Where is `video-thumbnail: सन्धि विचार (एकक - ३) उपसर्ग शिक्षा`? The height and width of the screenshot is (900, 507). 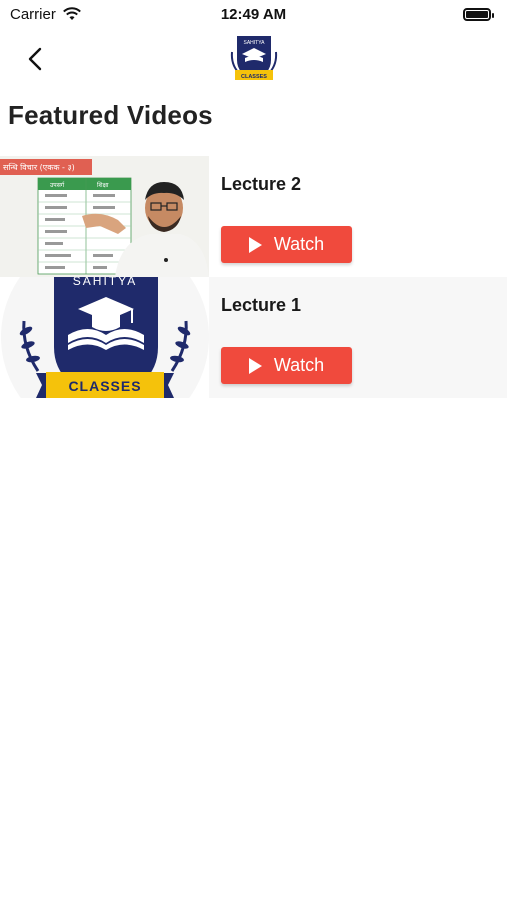 video-thumbnail: सन्धि विचार (एकक - ३) उपसर्ग शिक्षा is located at coordinates (104, 216).